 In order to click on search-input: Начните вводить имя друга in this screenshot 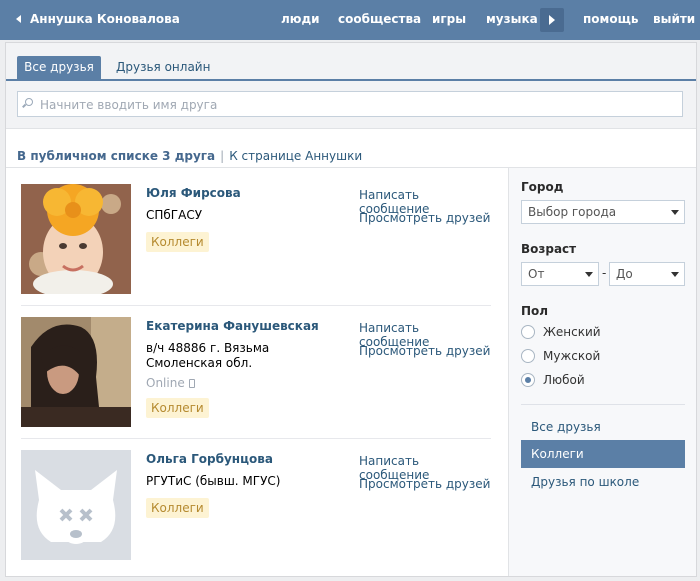, I will do `click(350, 104)`.